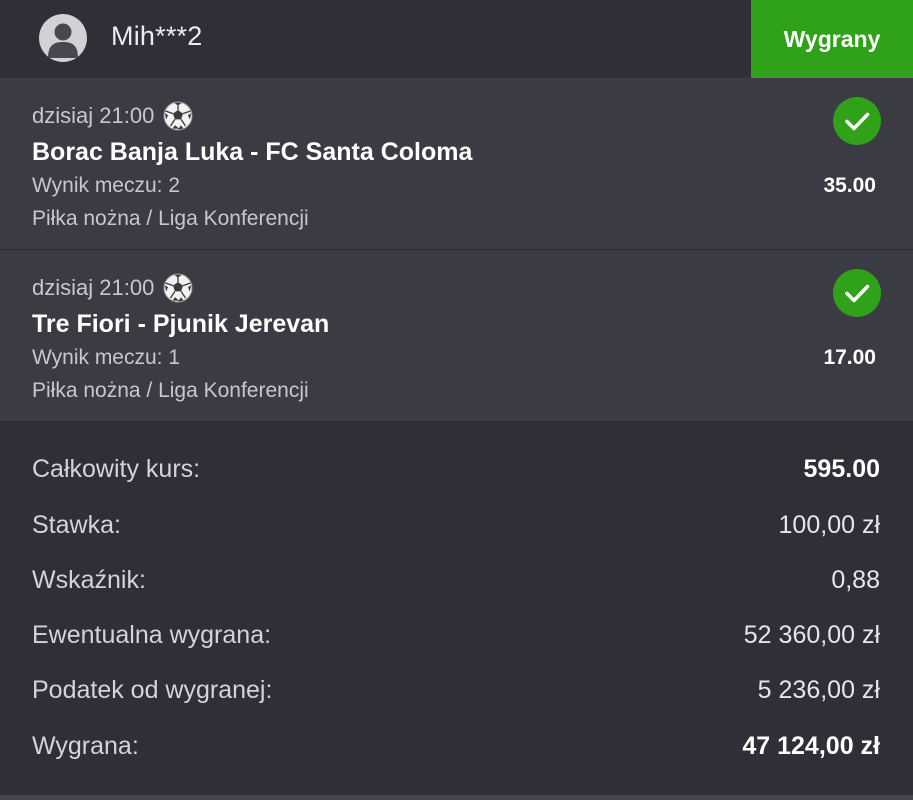  Describe the element at coordinates (456, 797) in the screenshot. I see `bottom-divider` at that location.